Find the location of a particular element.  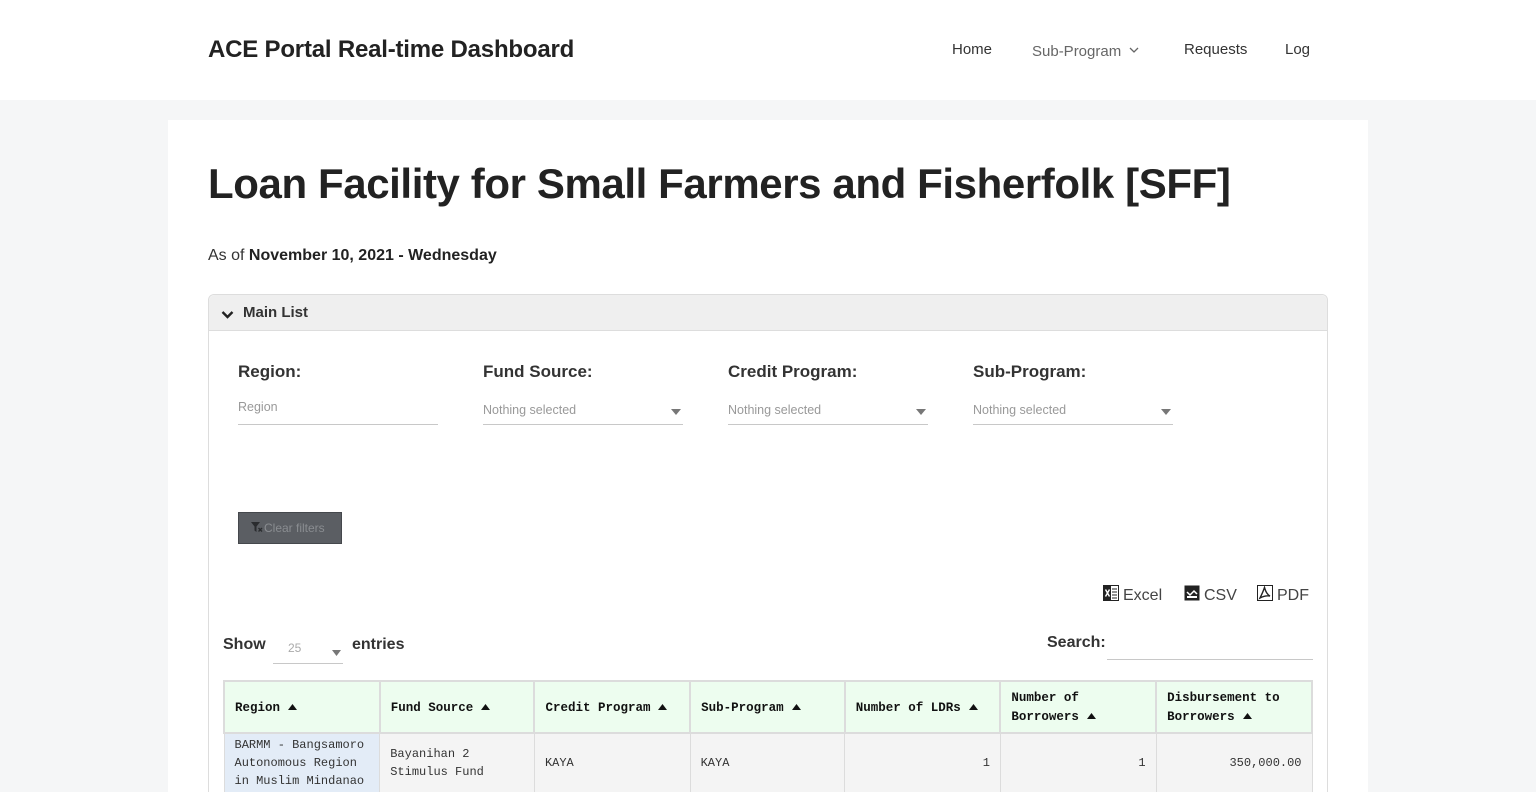

column-header-fund-source: Fund Source is located at coordinates (457, 707).